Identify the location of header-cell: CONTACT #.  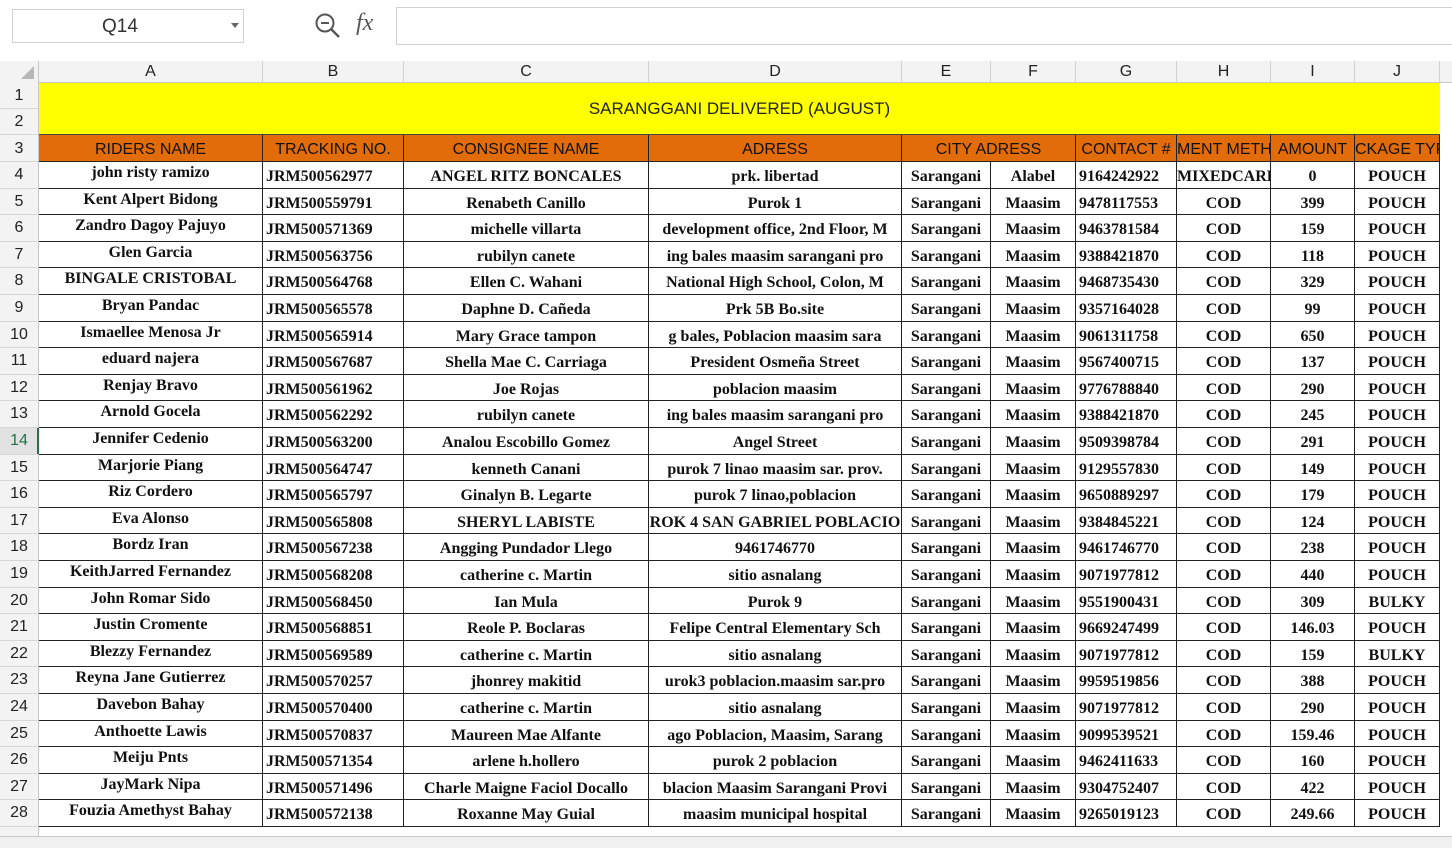
(1126, 148).